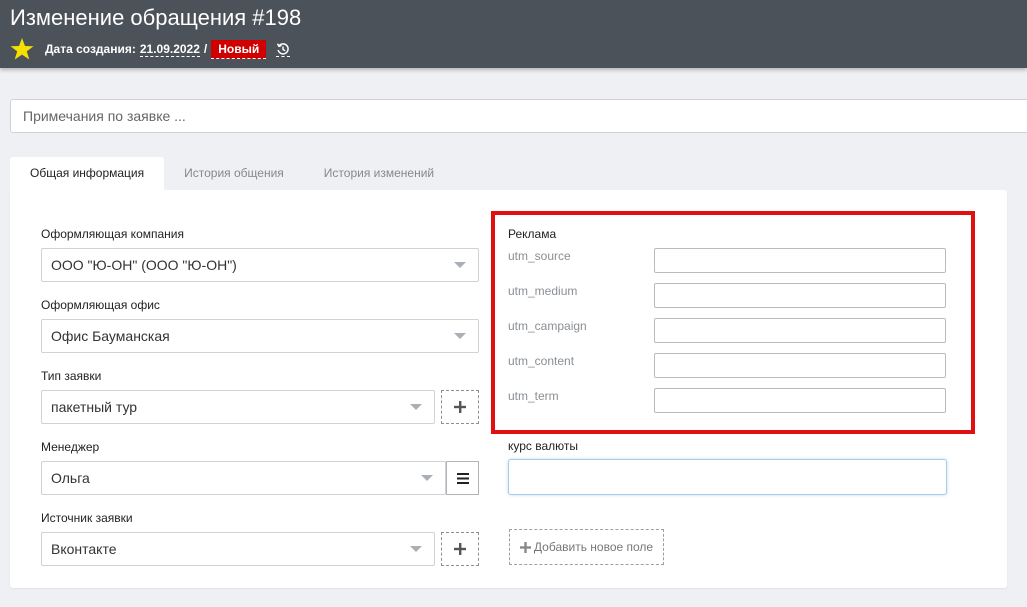 This screenshot has height=607, width=1027. What do you see at coordinates (541, 361) in the screenshot?
I see `utm-content-label: utm_content` at bounding box center [541, 361].